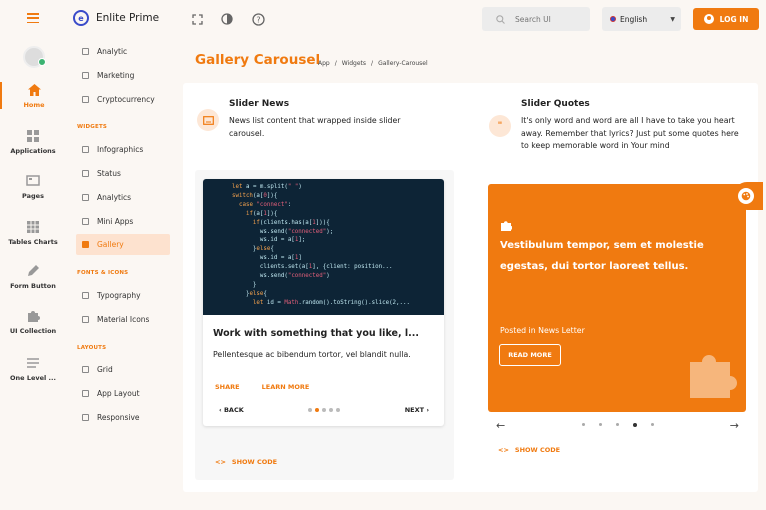 The height and width of the screenshot is (510, 766). I want to click on breadcrumb-current: Gallery-Carousel, so click(403, 63).